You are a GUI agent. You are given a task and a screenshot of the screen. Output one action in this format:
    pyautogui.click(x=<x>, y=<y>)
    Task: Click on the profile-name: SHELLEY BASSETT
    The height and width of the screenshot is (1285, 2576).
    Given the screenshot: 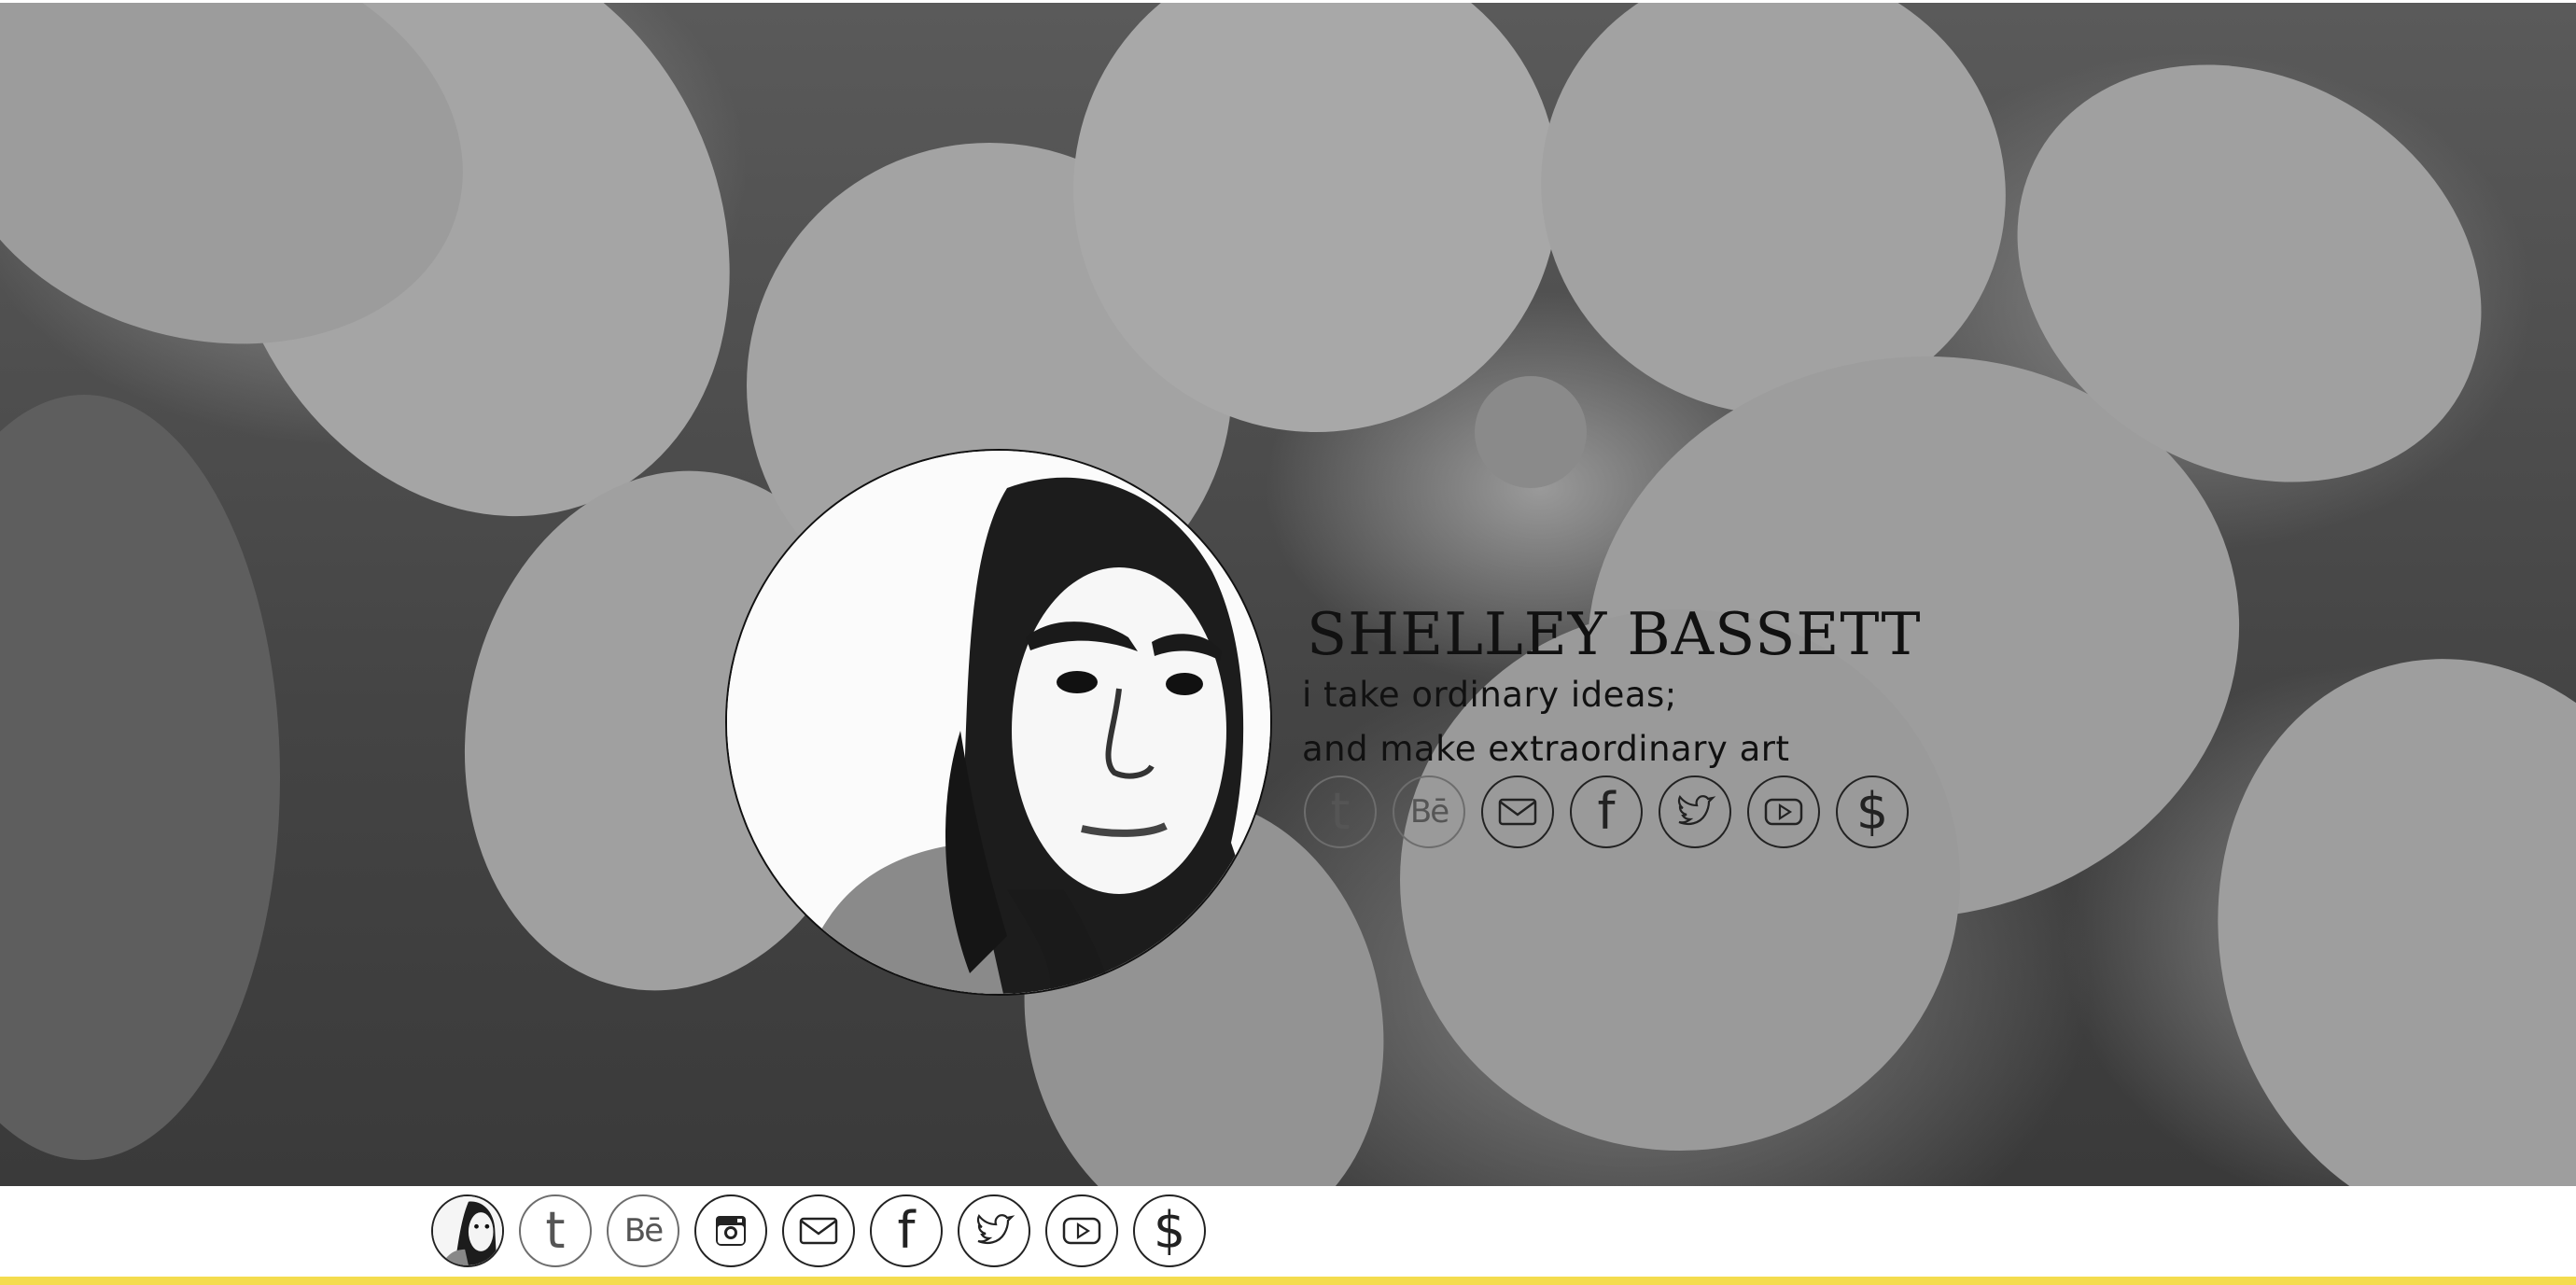 What is the action you would take?
    pyautogui.click(x=1614, y=634)
    